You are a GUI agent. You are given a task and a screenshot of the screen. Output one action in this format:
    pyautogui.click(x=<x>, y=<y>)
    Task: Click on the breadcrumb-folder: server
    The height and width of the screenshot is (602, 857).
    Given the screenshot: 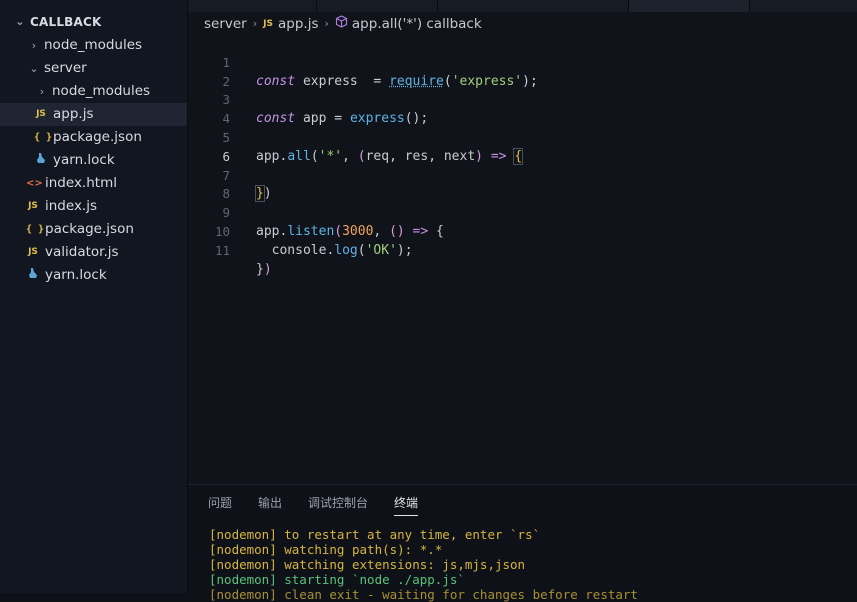 What is the action you would take?
    pyautogui.click(x=225, y=24)
    